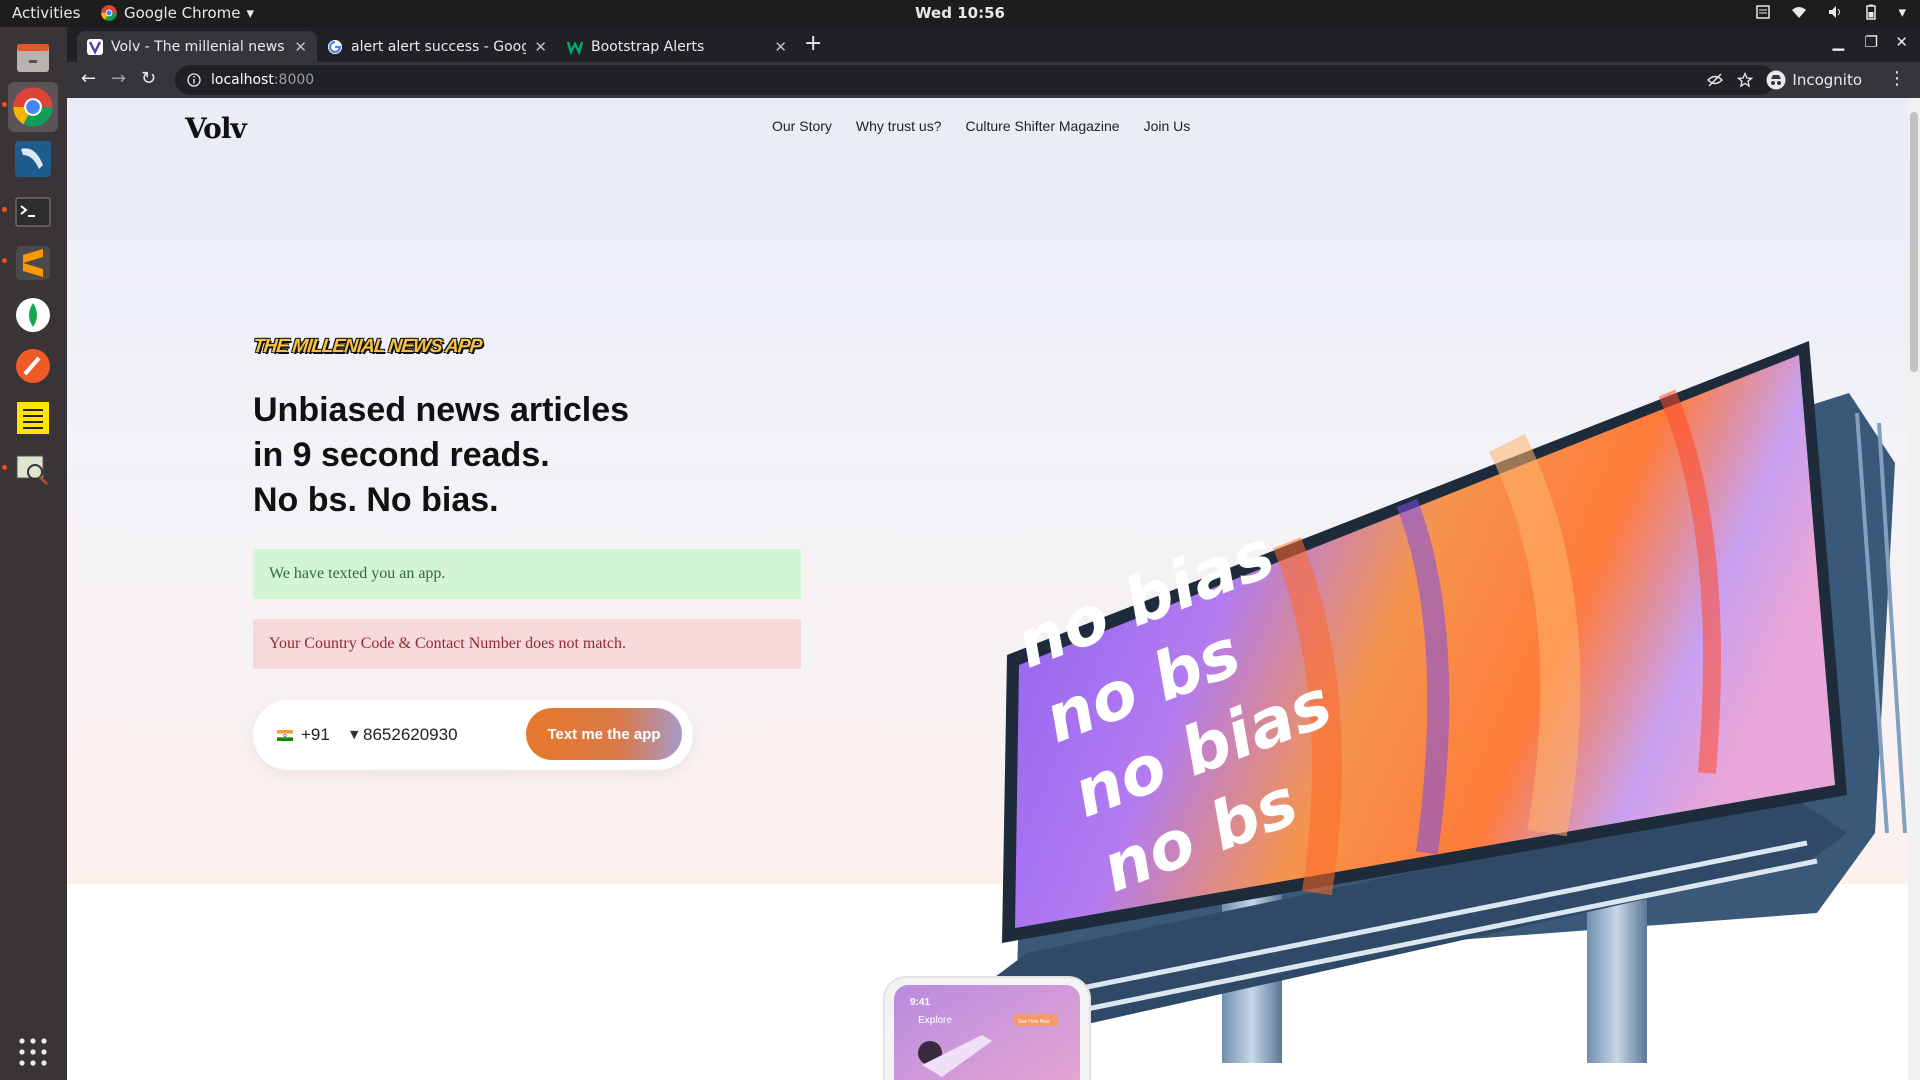  What do you see at coordinates (1871, 42) in the screenshot?
I see `restore-button: ❐` at bounding box center [1871, 42].